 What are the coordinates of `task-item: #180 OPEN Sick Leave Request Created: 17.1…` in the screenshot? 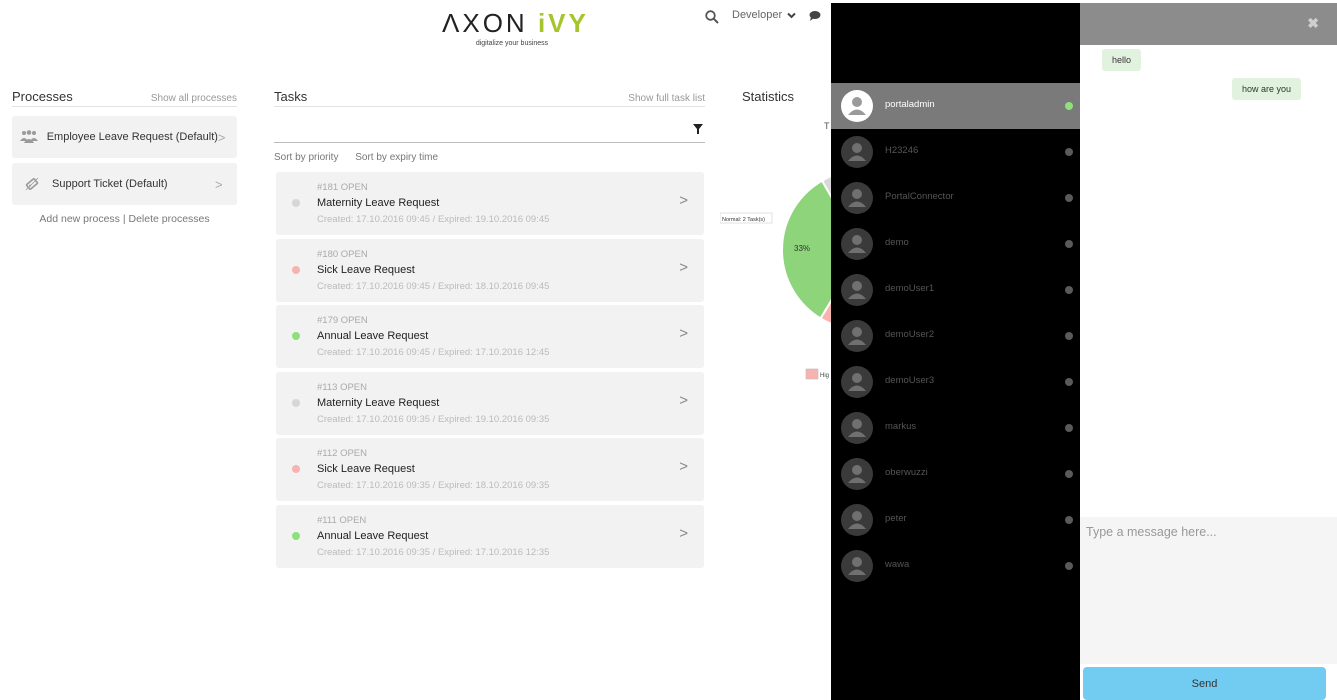 It's located at (490, 270).